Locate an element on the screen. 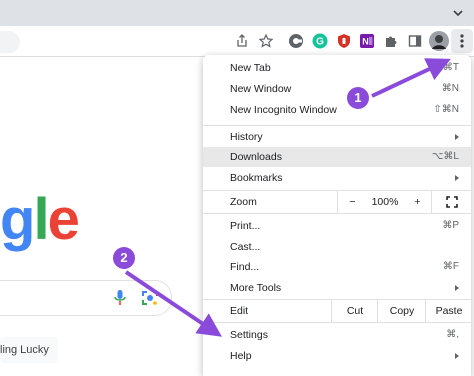  annotation-badge-1: 1 is located at coordinates (358, 98).